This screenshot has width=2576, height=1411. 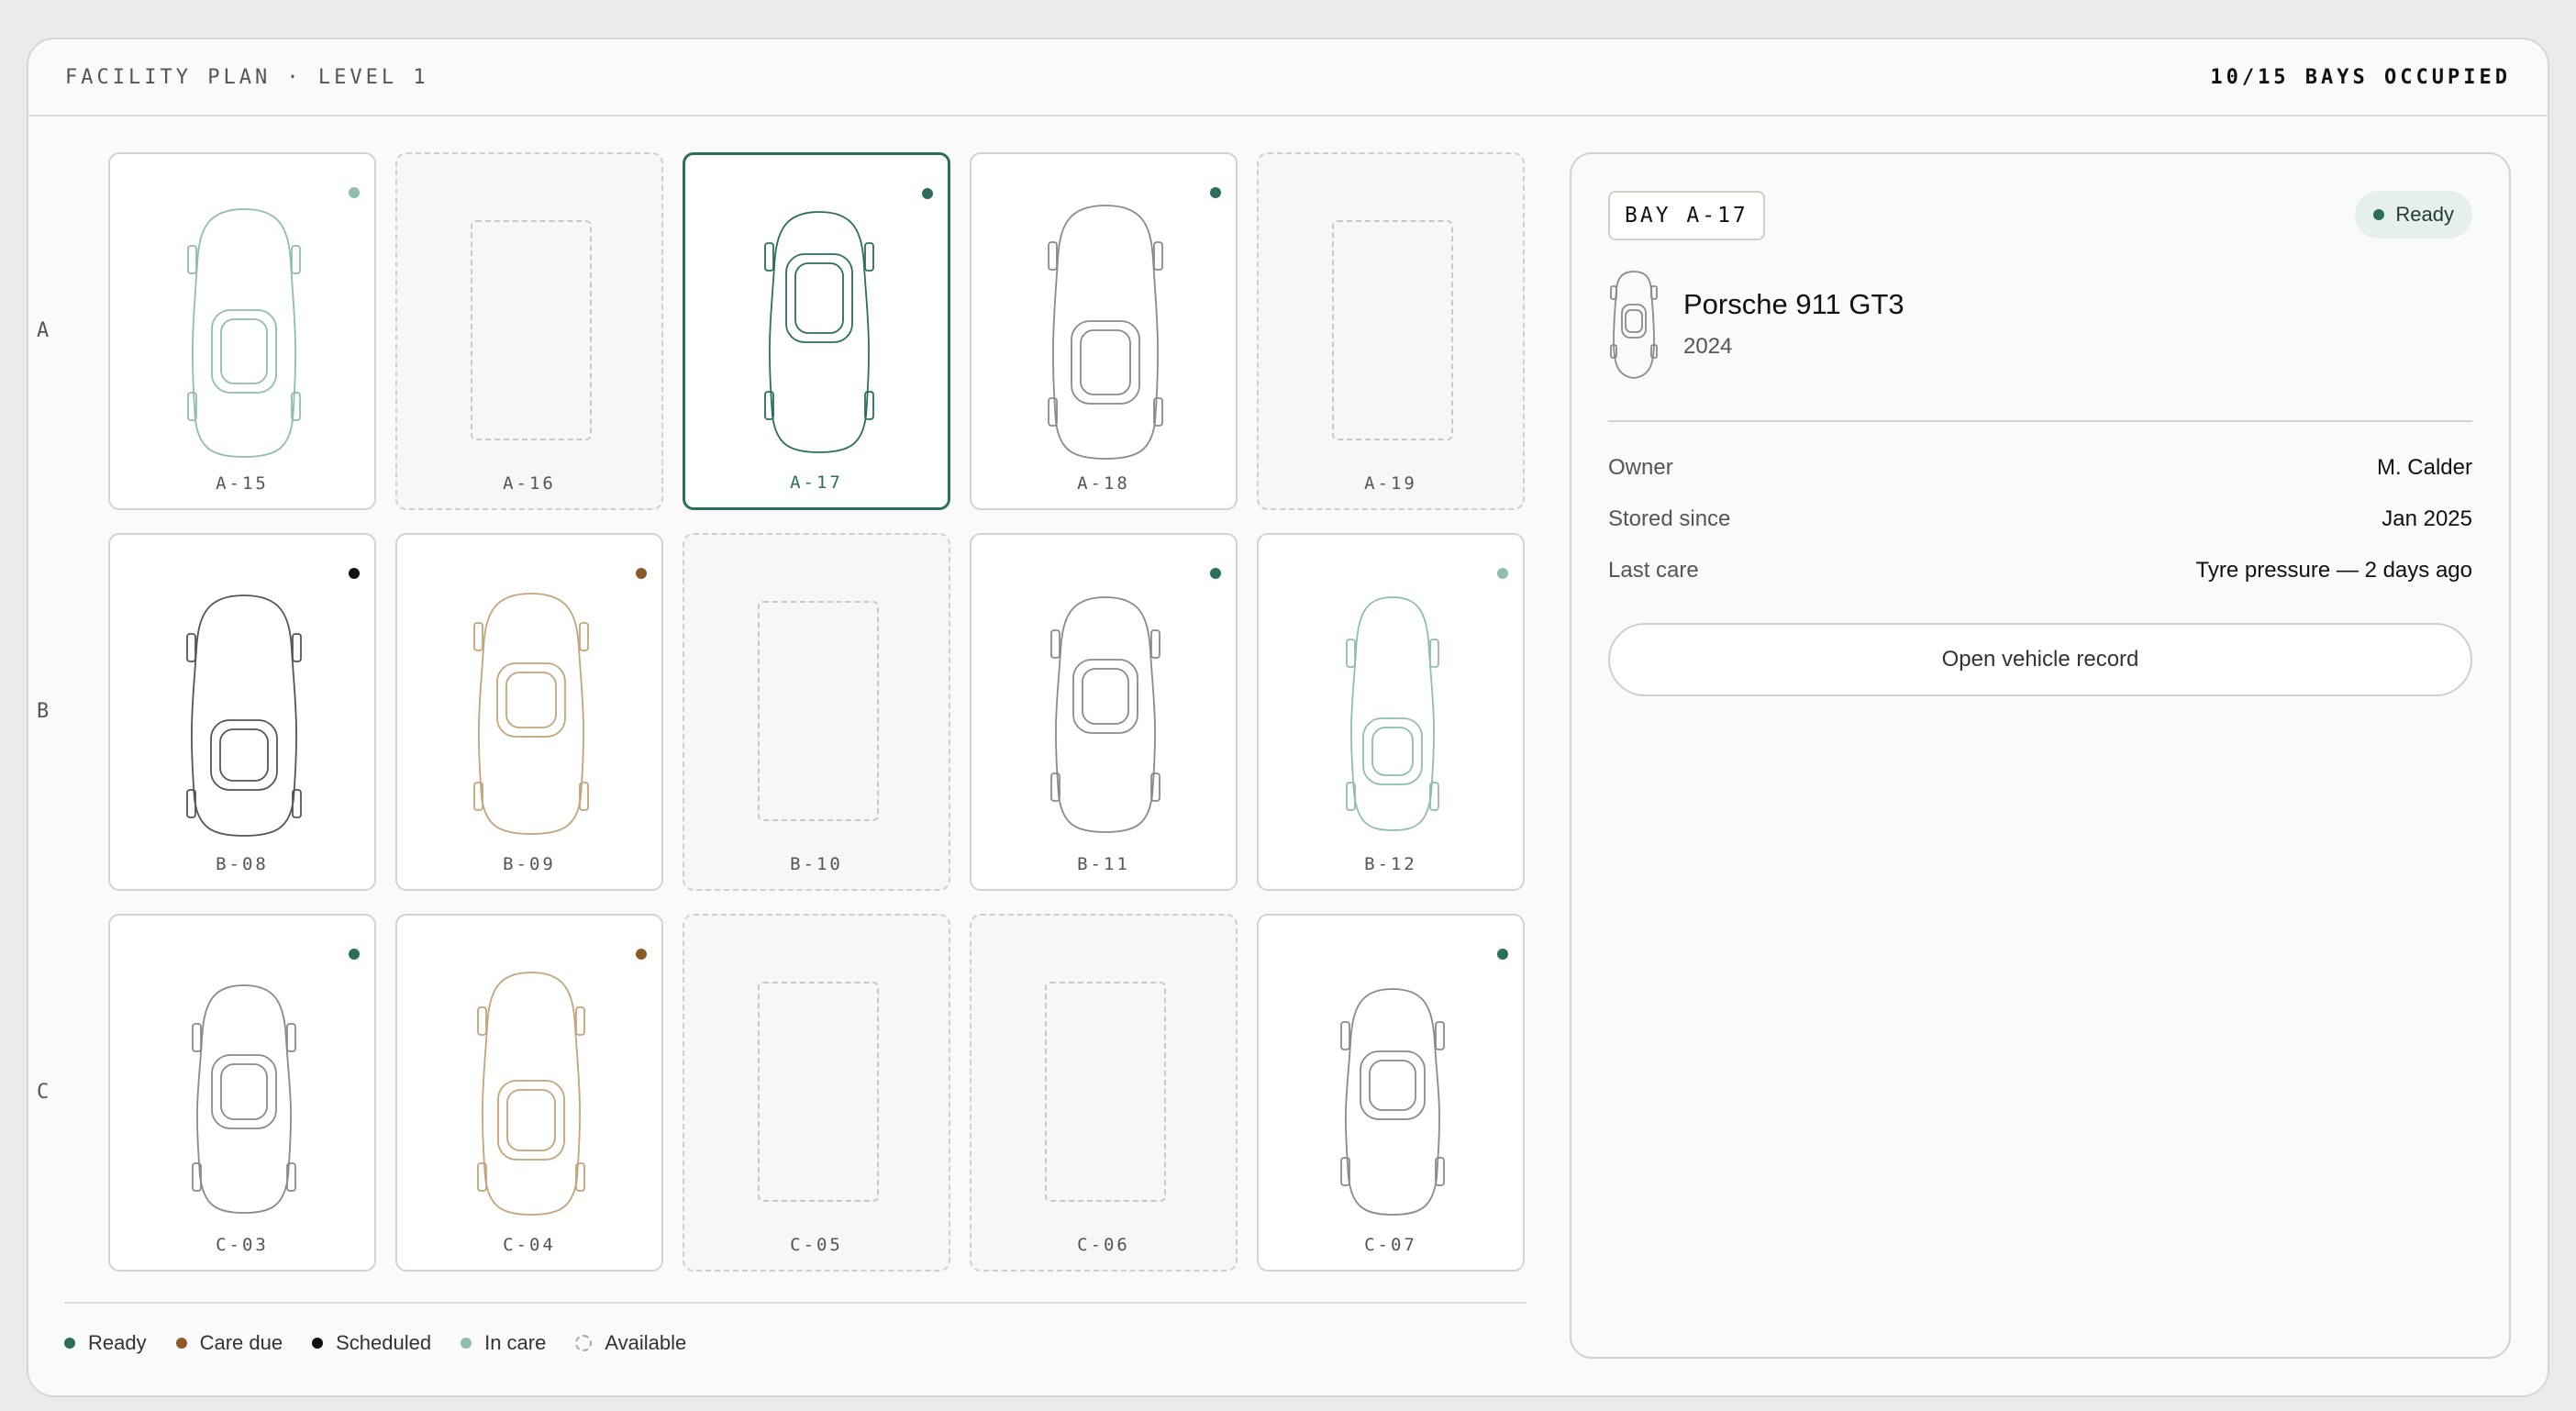 I want to click on bay-b-09: B-09, so click(x=529, y=712).